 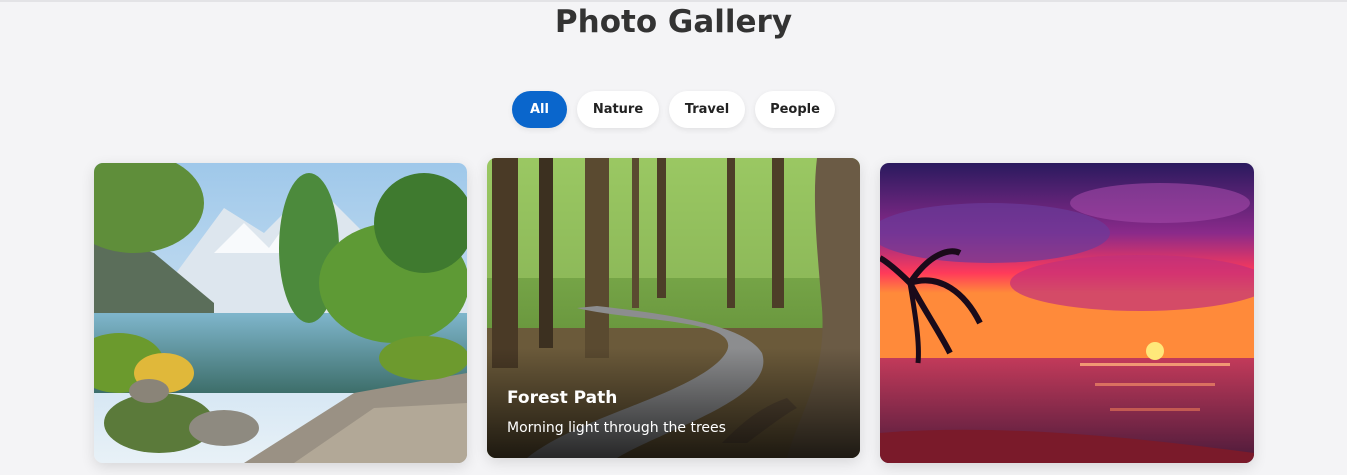 I want to click on filter-travel-button: Travel, so click(x=707, y=109).